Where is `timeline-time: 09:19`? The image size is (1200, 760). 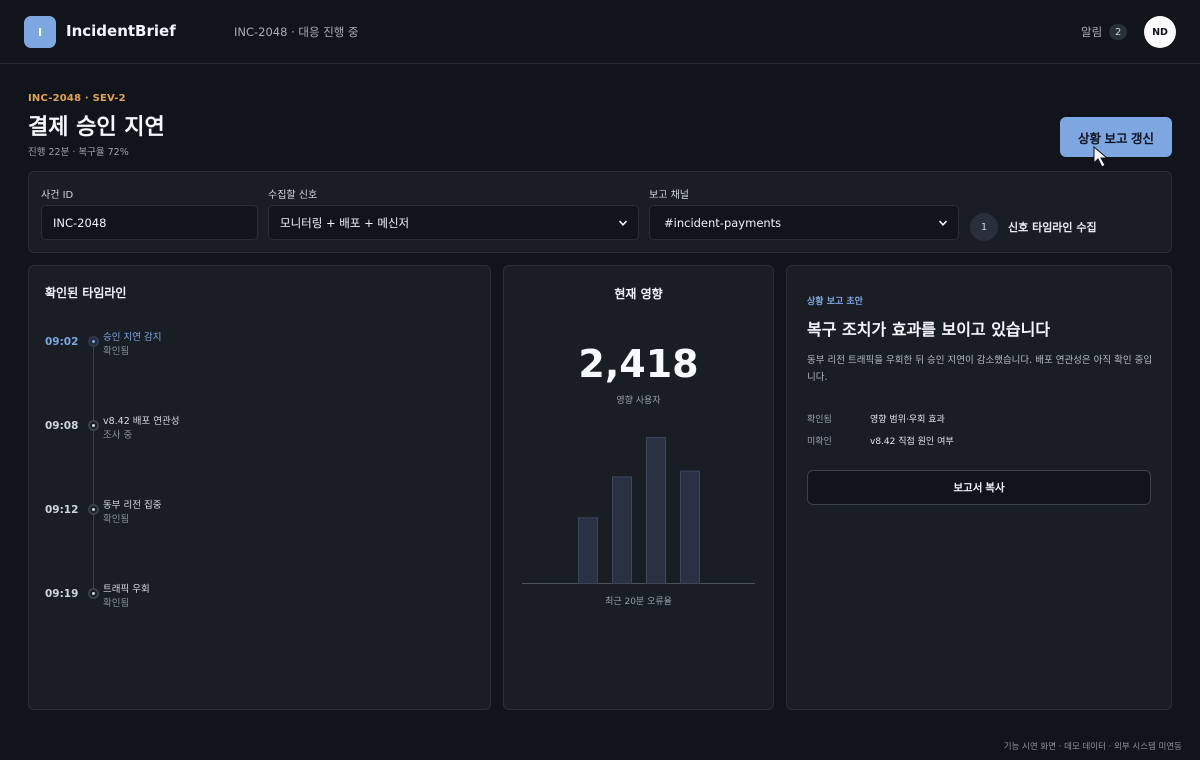 timeline-time: 09:19 is located at coordinates (62, 594).